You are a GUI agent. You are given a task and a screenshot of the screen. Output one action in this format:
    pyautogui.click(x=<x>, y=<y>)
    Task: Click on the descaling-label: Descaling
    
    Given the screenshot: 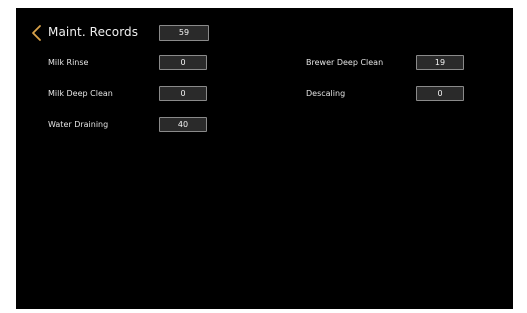 What is the action you would take?
    pyautogui.click(x=326, y=93)
    